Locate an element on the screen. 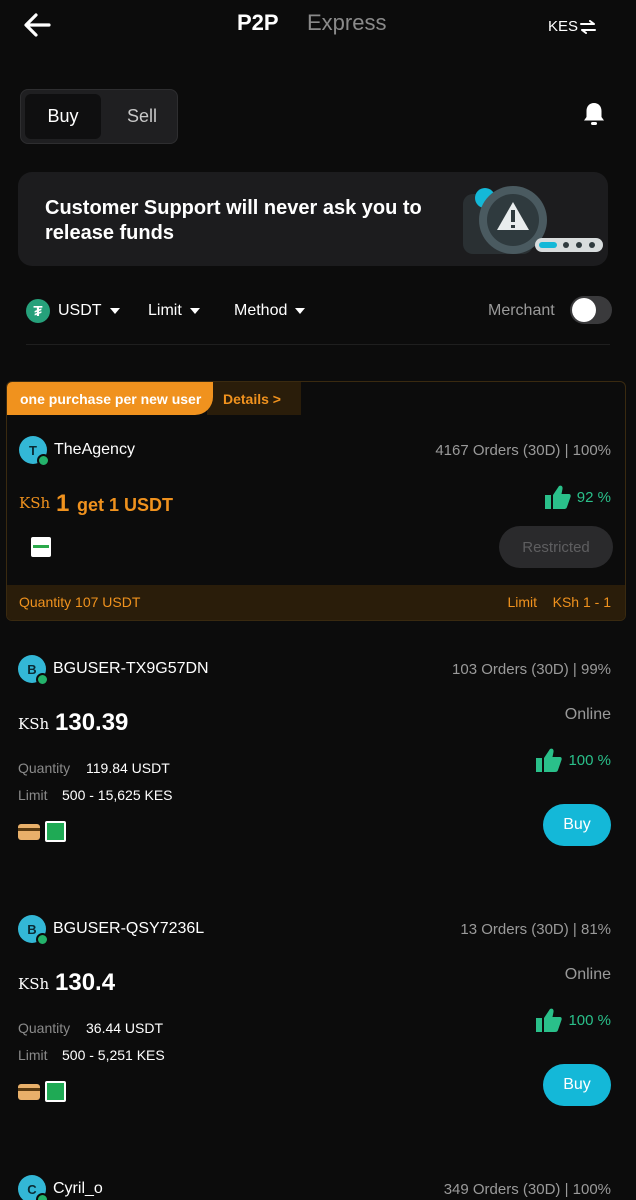  tab-p2p: P2P is located at coordinates (258, 23).